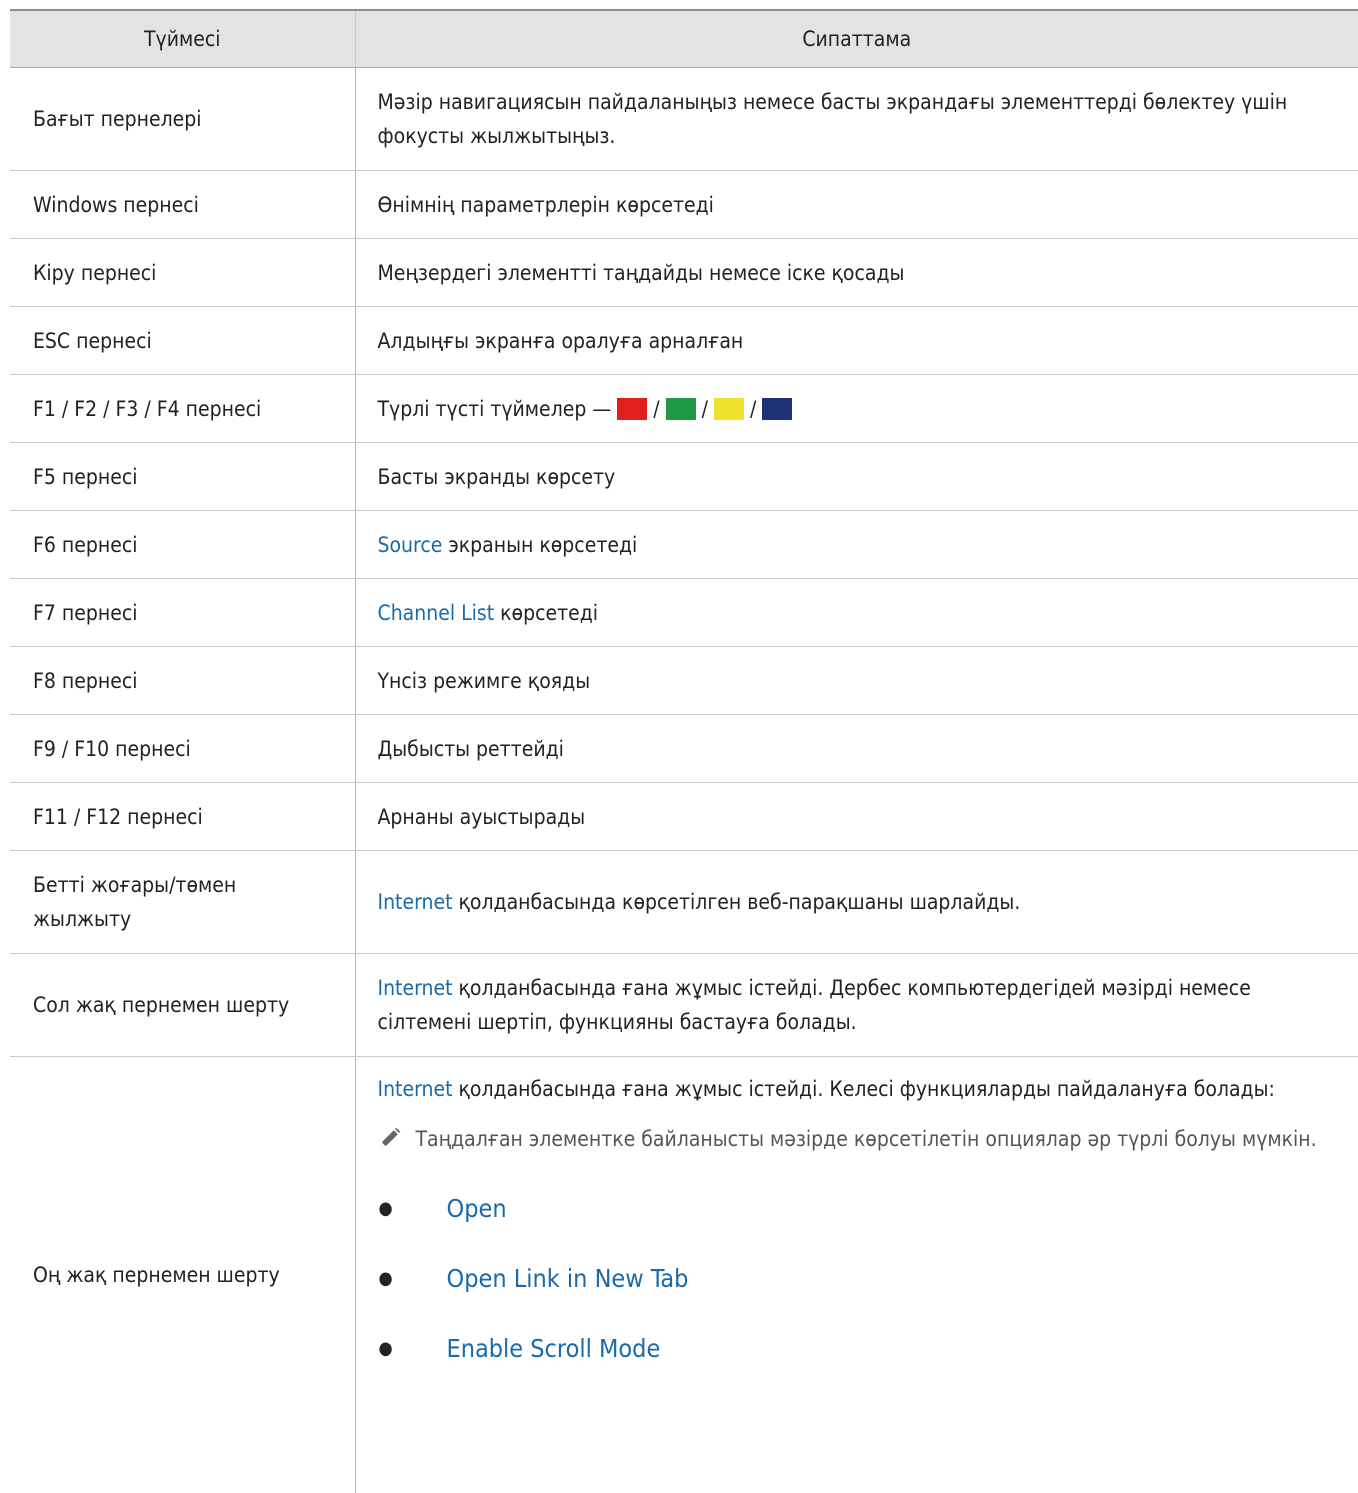  I want to click on table-header-row: Түймесі Сипаттама, so click(684, 39).